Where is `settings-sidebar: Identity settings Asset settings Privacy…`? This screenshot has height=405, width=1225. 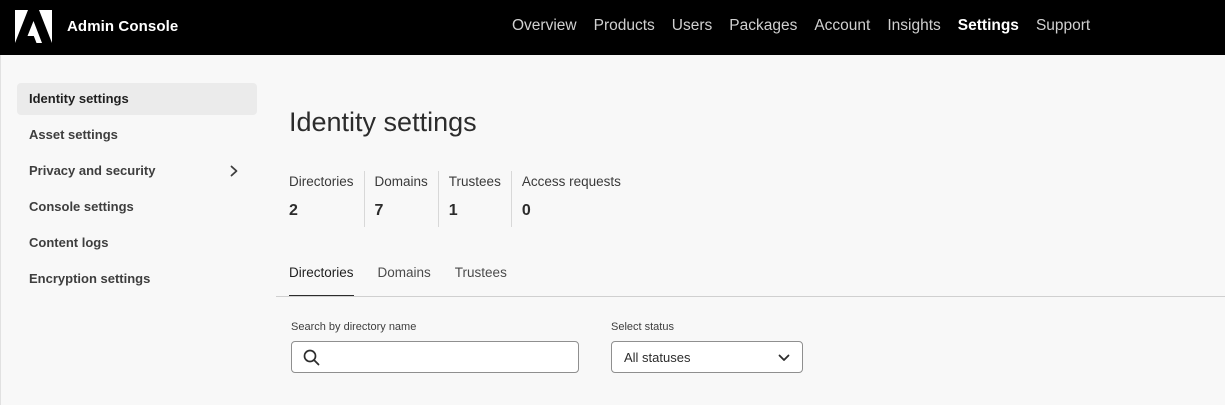
settings-sidebar: Identity settings Asset settings Privacy… is located at coordinates (137, 191).